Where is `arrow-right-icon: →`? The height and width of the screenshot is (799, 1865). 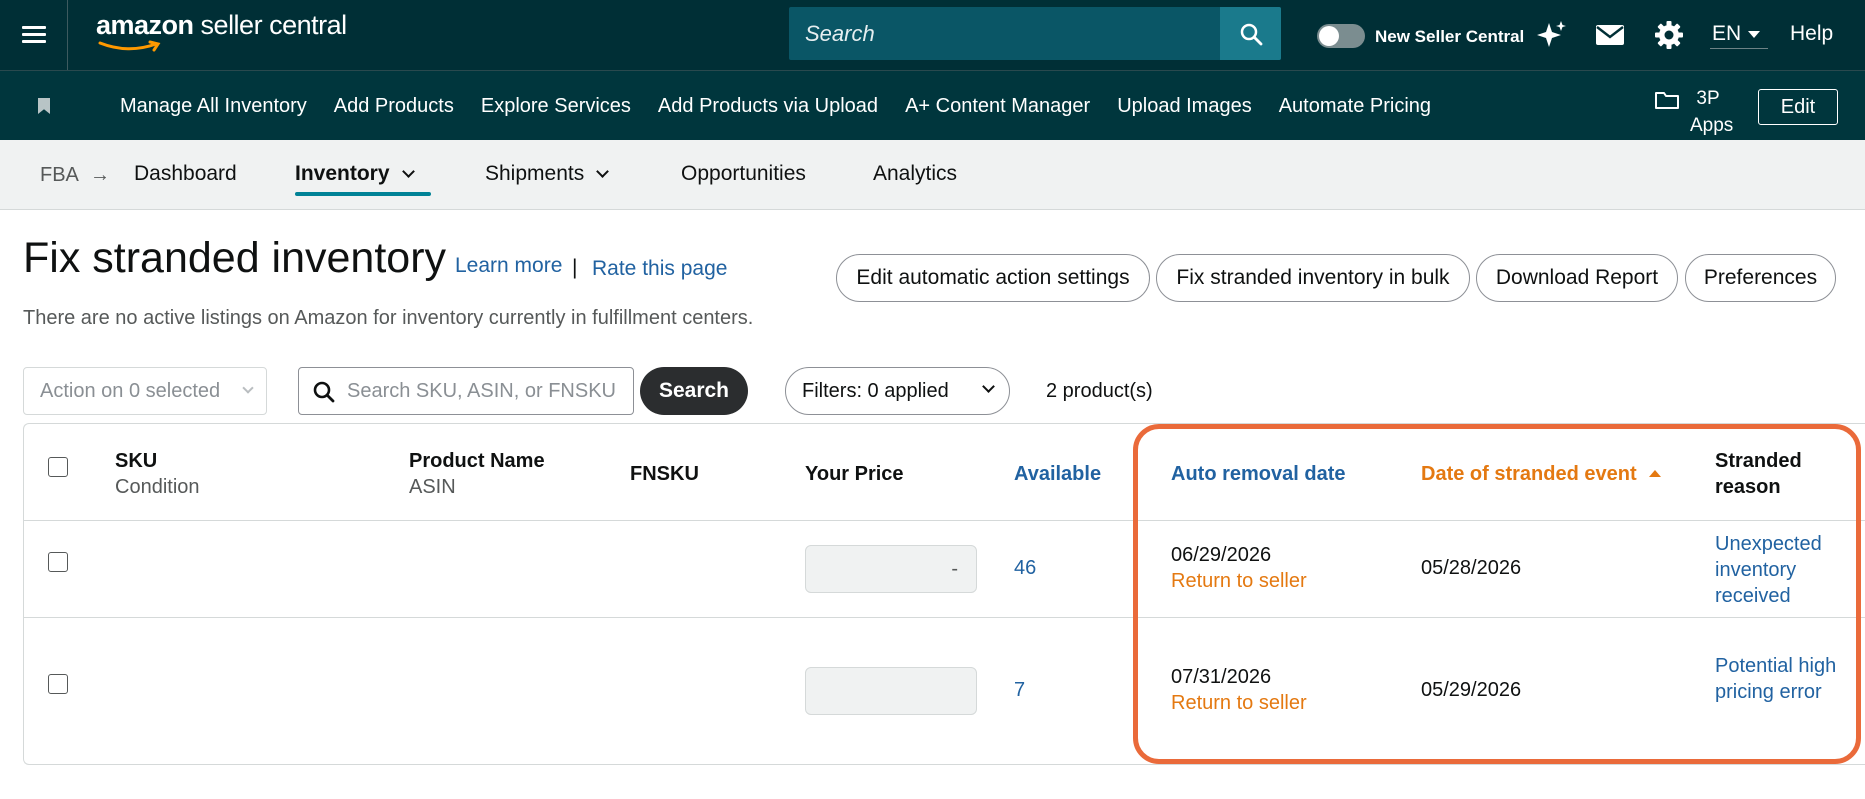 arrow-right-icon: → is located at coordinates (100, 175).